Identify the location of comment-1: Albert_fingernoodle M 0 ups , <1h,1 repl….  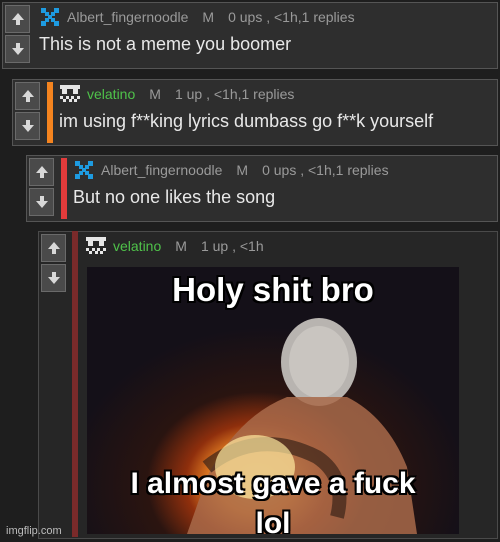
(250, 35).